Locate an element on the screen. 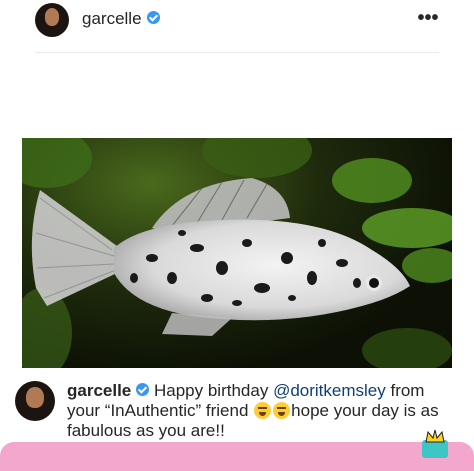 This screenshot has height=471, width=474. caption-username: garcelle is located at coordinates (99, 390).